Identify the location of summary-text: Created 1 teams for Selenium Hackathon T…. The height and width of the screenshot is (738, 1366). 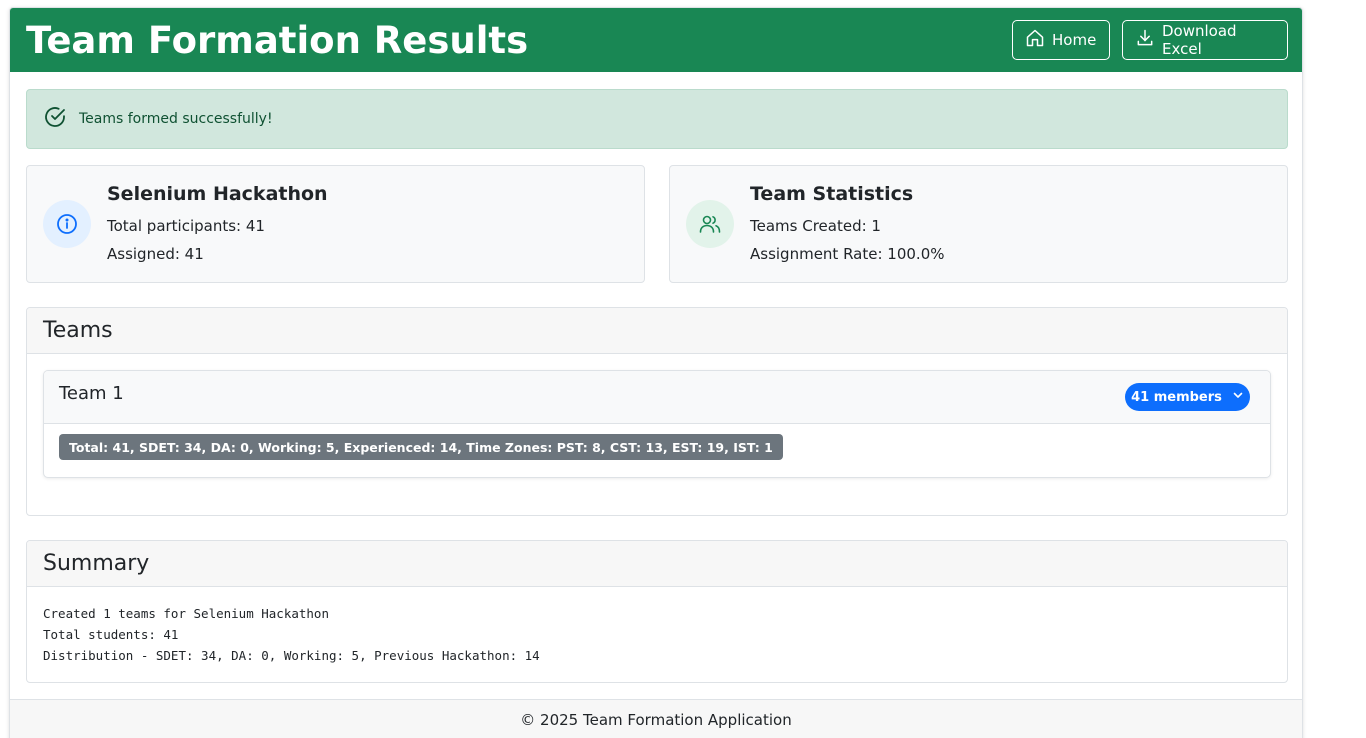
(657, 626).